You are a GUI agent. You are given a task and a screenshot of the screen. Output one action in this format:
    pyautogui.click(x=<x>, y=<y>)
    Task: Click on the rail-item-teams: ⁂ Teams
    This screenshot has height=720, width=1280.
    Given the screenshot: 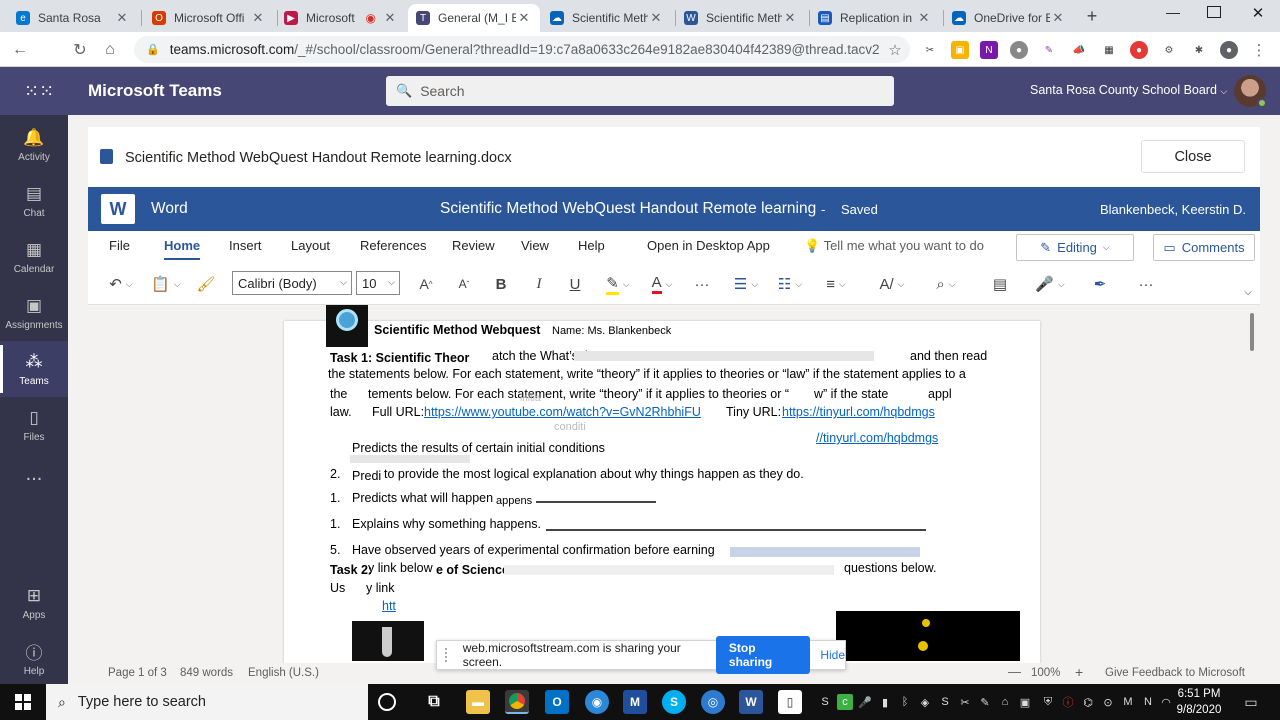 What is the action you would take?
    pyautogui.click(x=34, y=369)
    